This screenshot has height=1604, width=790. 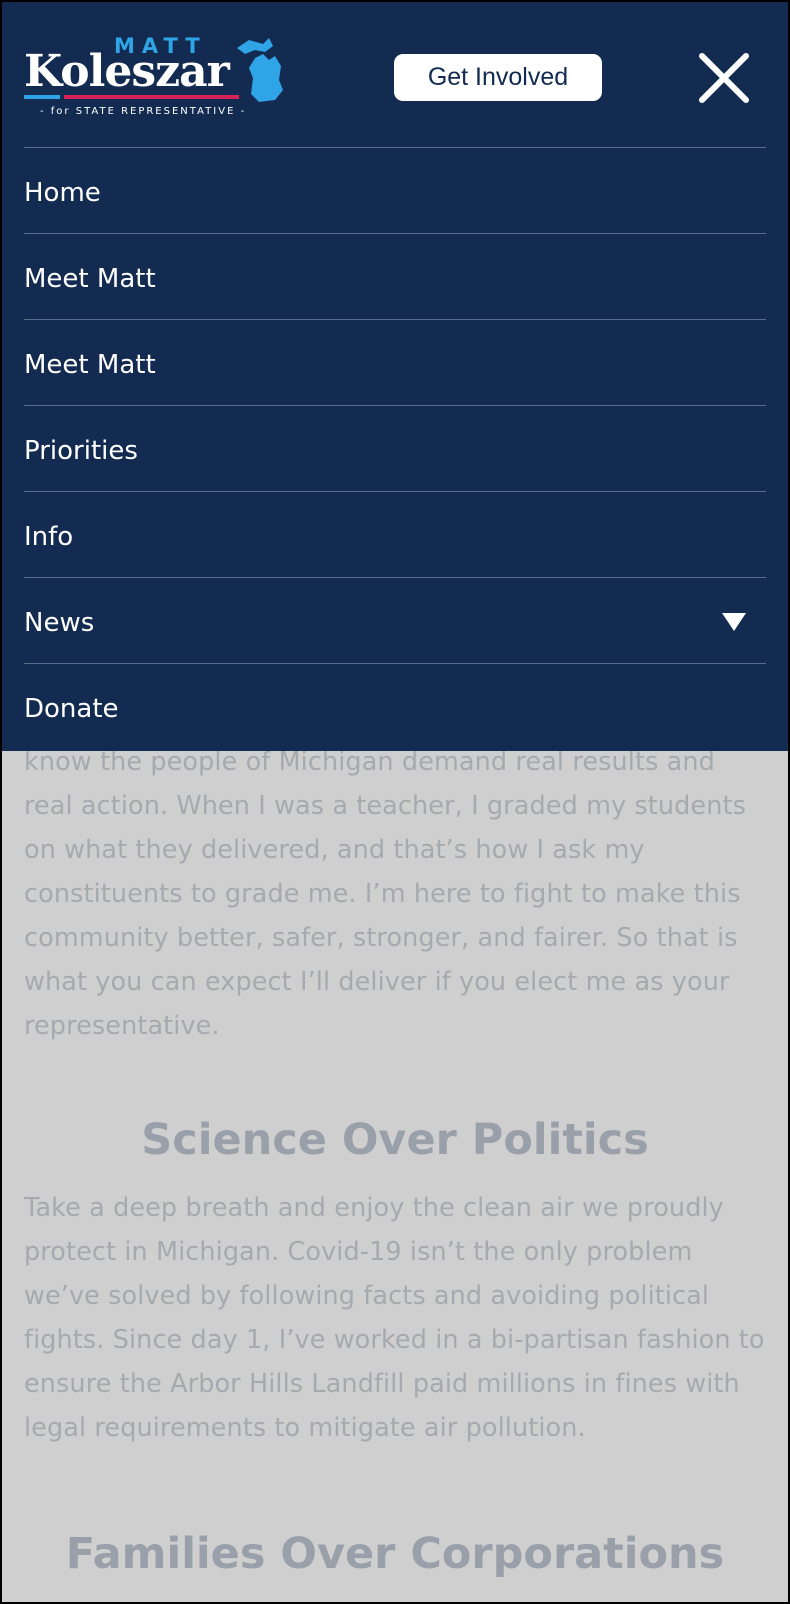 I want to click on nav-item-label: Info, so click(x=49, y=536).